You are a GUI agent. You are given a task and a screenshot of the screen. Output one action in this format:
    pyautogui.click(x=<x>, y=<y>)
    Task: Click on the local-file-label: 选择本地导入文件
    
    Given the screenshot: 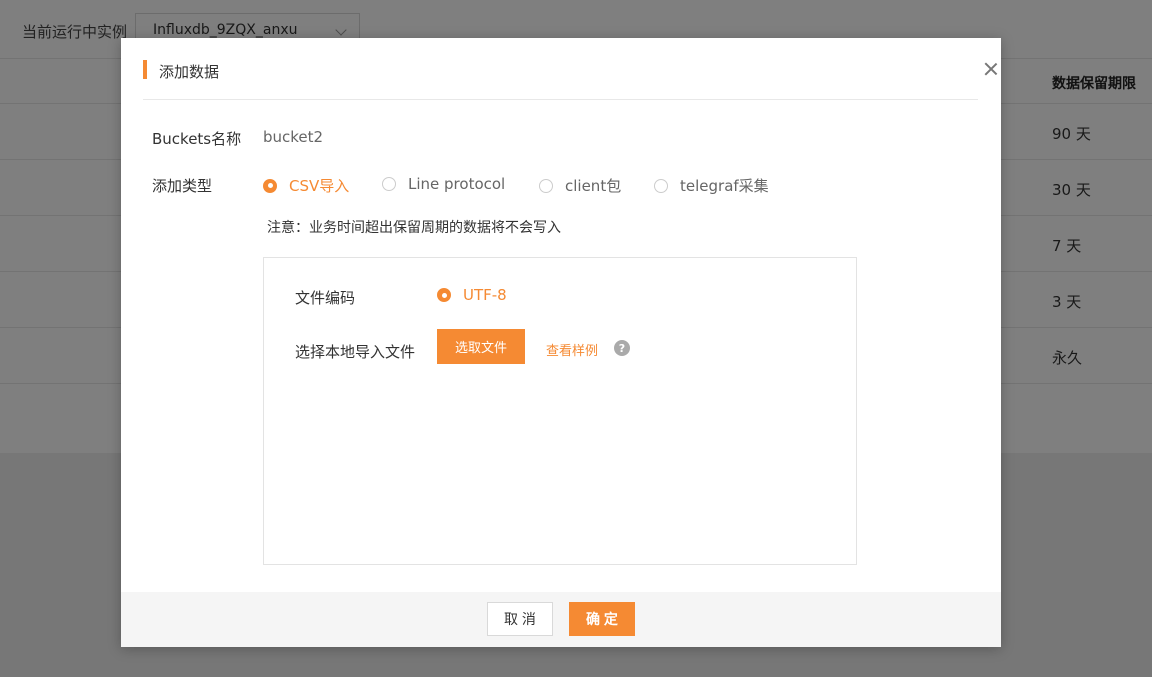 What is the action you would take?
    pyautogui.click(x=355, y=352)
    